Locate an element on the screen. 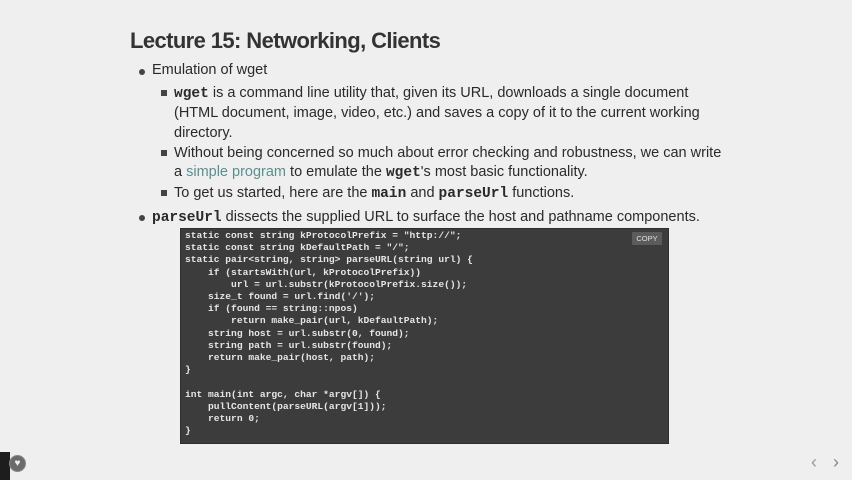 The width and height of the screenshot is (852, 480). code-line: if (found == string::npos) is located at coordinates (283, 309).